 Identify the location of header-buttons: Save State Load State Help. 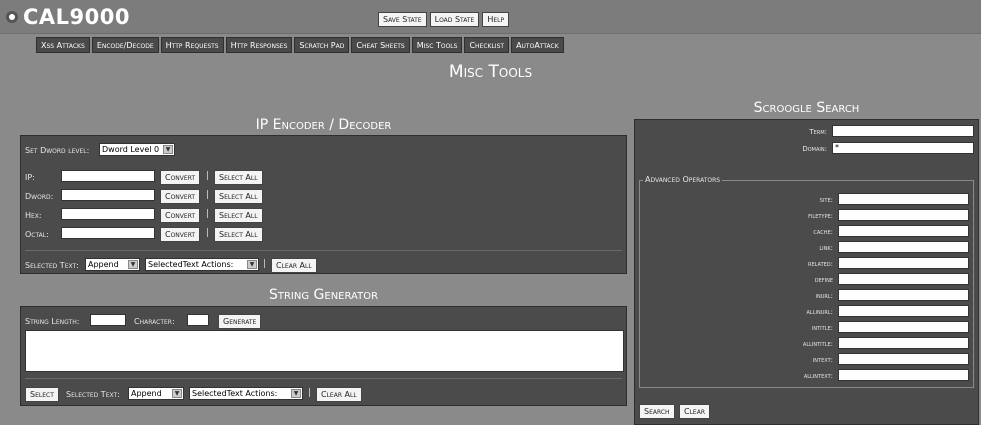
(444, 19).